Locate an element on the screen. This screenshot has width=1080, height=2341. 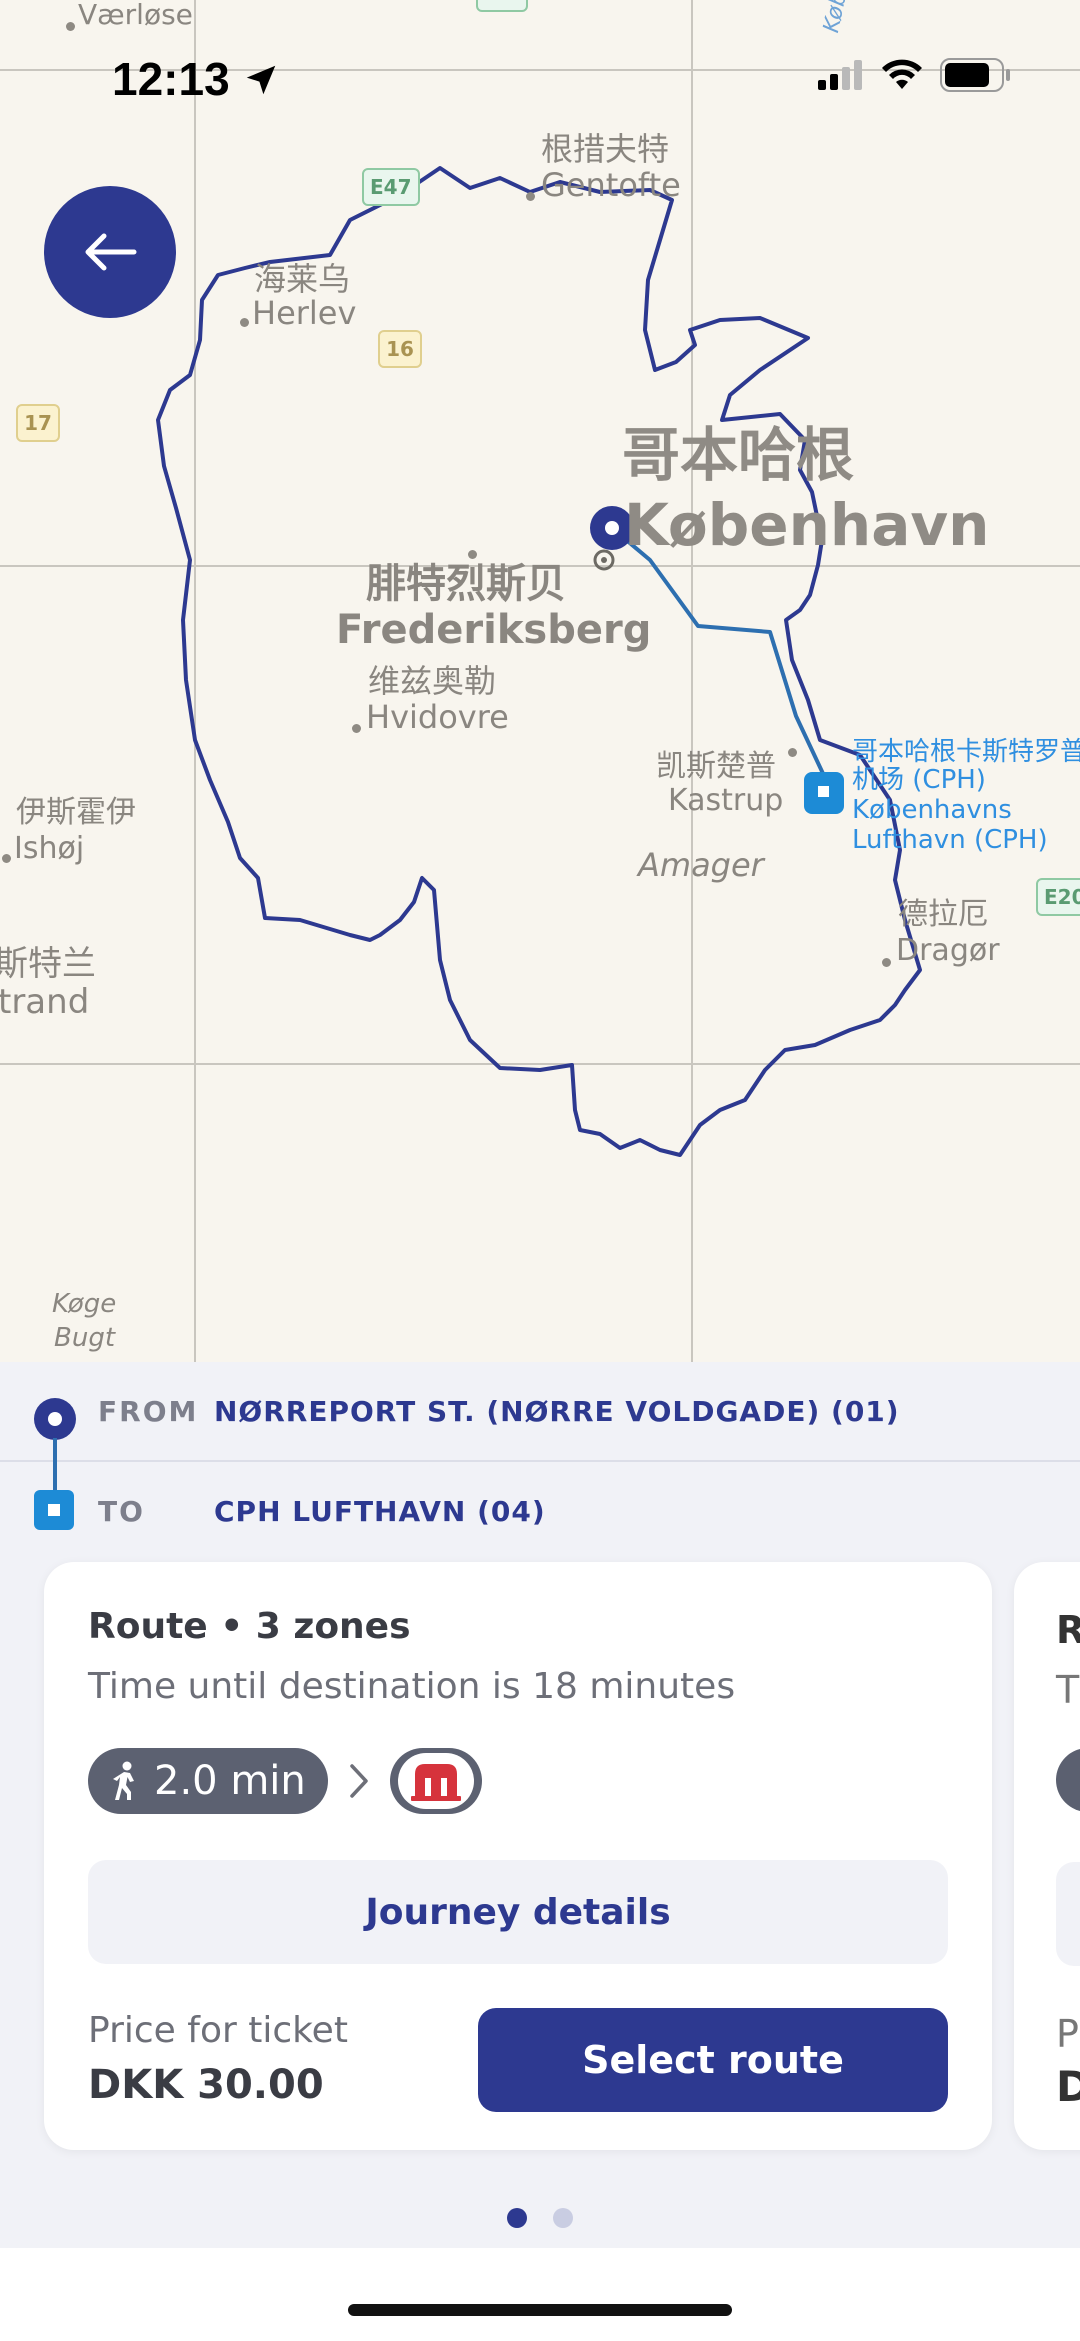
walk-segment: 2.0 min is located at coordinates (208, 1781).